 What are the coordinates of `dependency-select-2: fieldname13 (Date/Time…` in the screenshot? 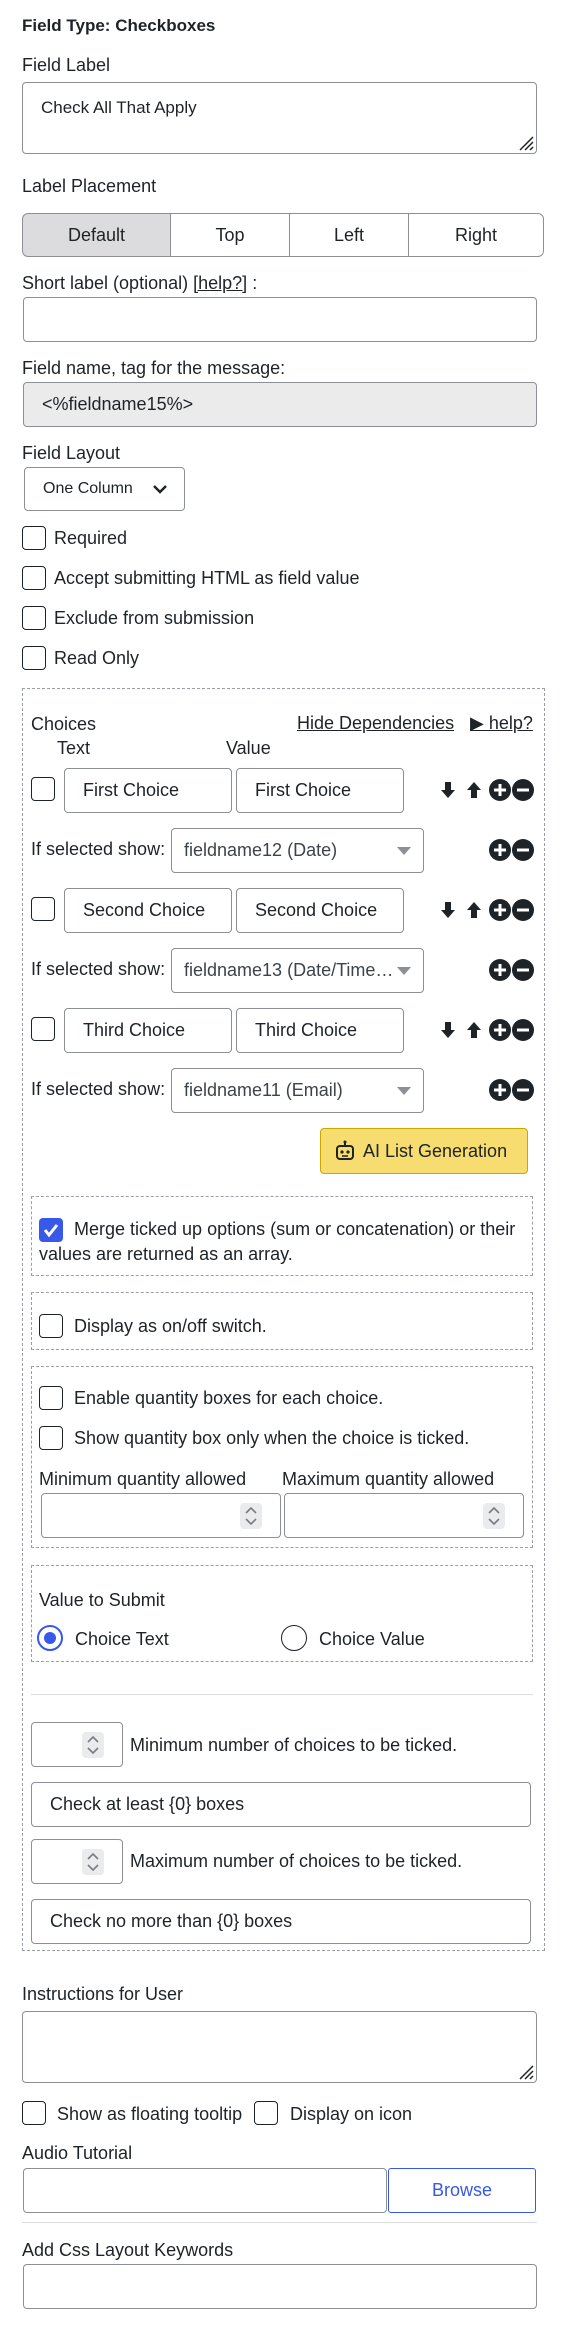 It's located at (297, 970).